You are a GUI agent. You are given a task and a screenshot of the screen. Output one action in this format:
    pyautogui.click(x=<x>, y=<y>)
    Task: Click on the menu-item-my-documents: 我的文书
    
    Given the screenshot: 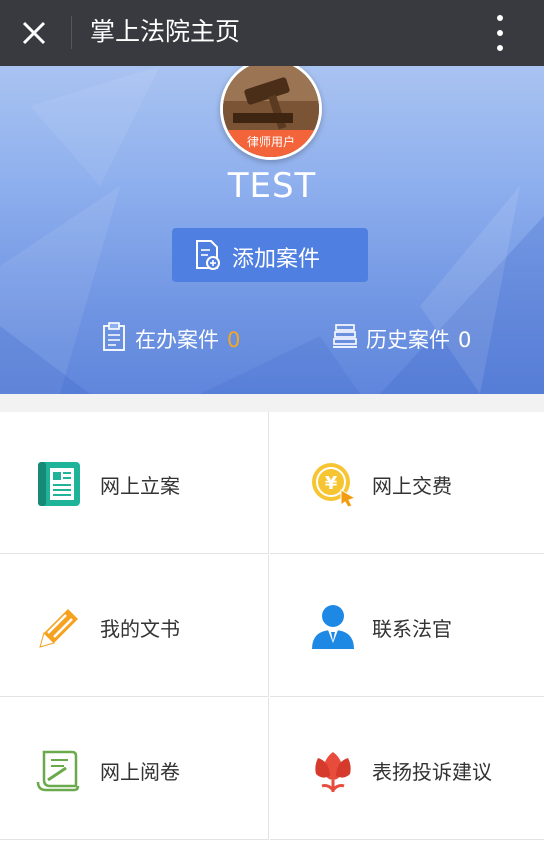 What is the action you would take?
    pyautogui.click(x=134, y=626)
    